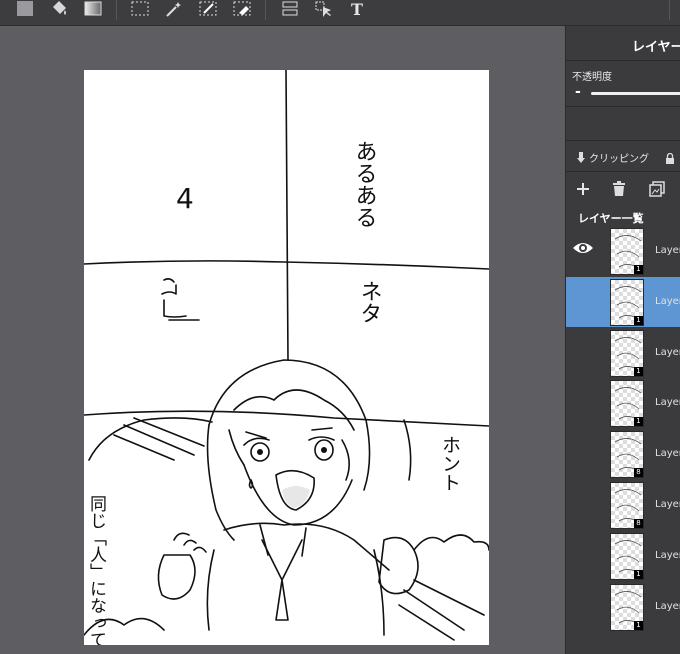 This screenshot has height=654, width=680. What do you see at coordinates (581, 157) in the screenshot?
I see `clip-arrow-icon` at bounding box center [581, 157].